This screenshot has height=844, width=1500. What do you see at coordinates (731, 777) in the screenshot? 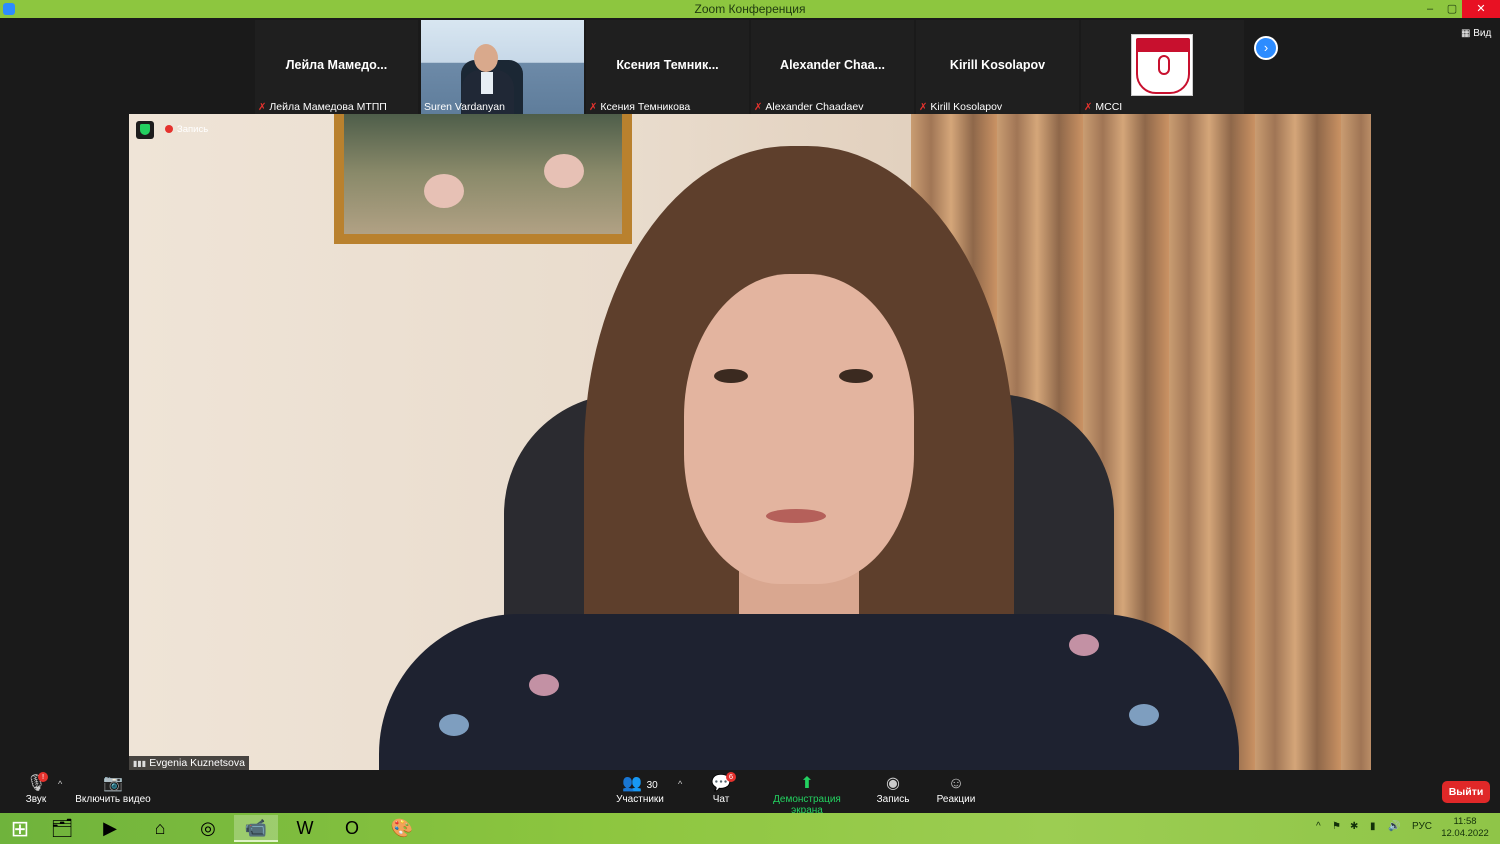
I see `chat-unread-badge: 6` at bounding box center [731, 777].